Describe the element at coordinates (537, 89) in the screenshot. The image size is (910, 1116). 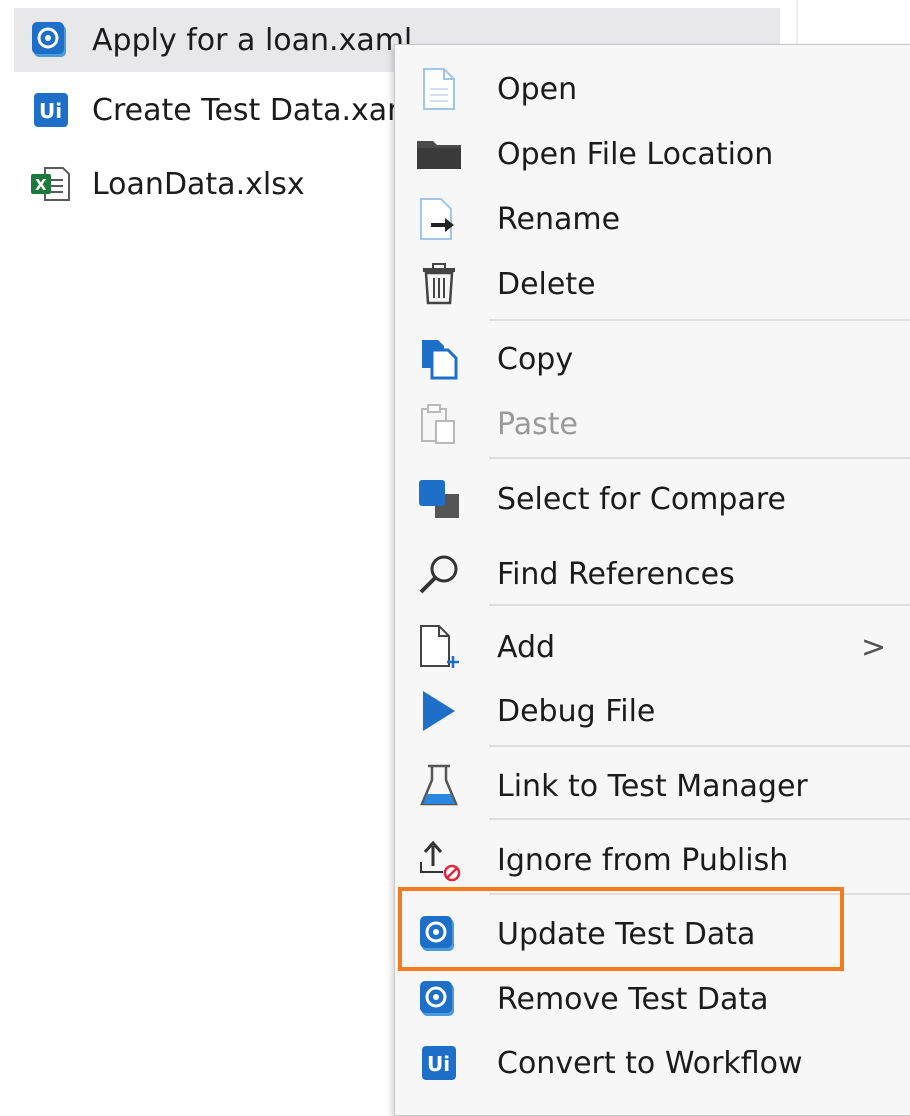
I see `menu-item-label: Open` at that location.